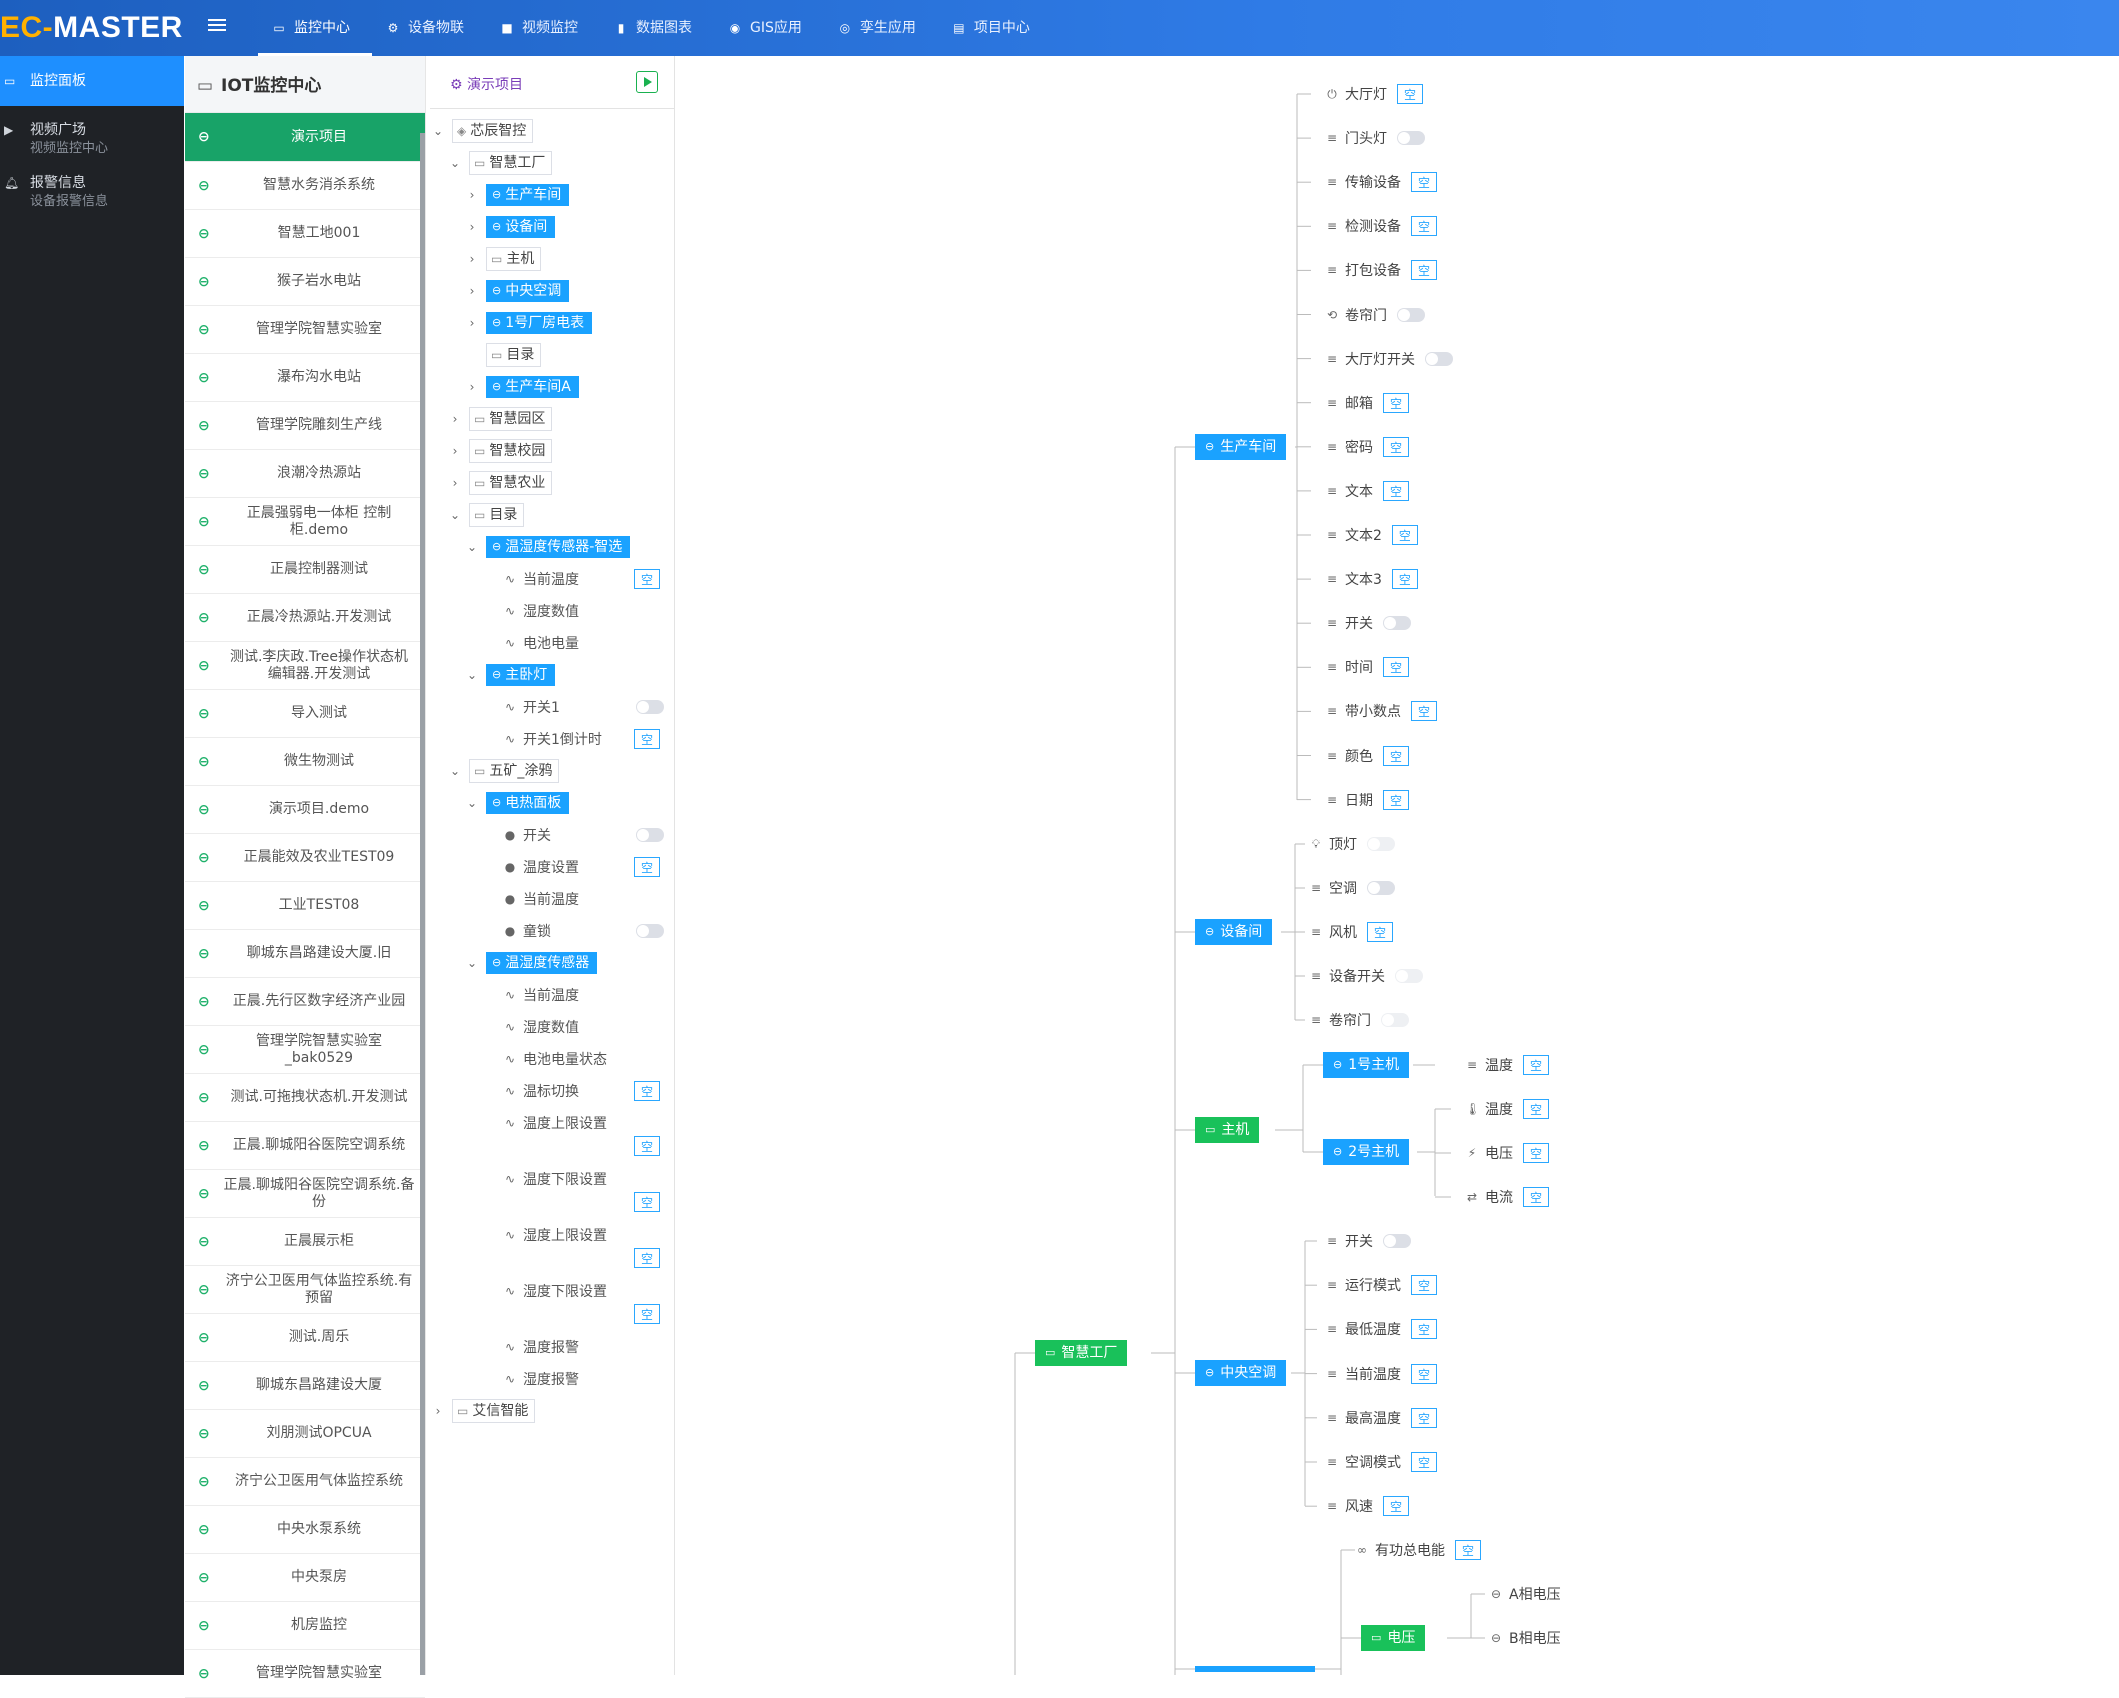 This screenshot has width=2119, height=1698. What do you see at coordinates (769, 28) in the screenshot?
I see `tab-nav-4: ◉ GIS应用` at bounding box center [769, 28].